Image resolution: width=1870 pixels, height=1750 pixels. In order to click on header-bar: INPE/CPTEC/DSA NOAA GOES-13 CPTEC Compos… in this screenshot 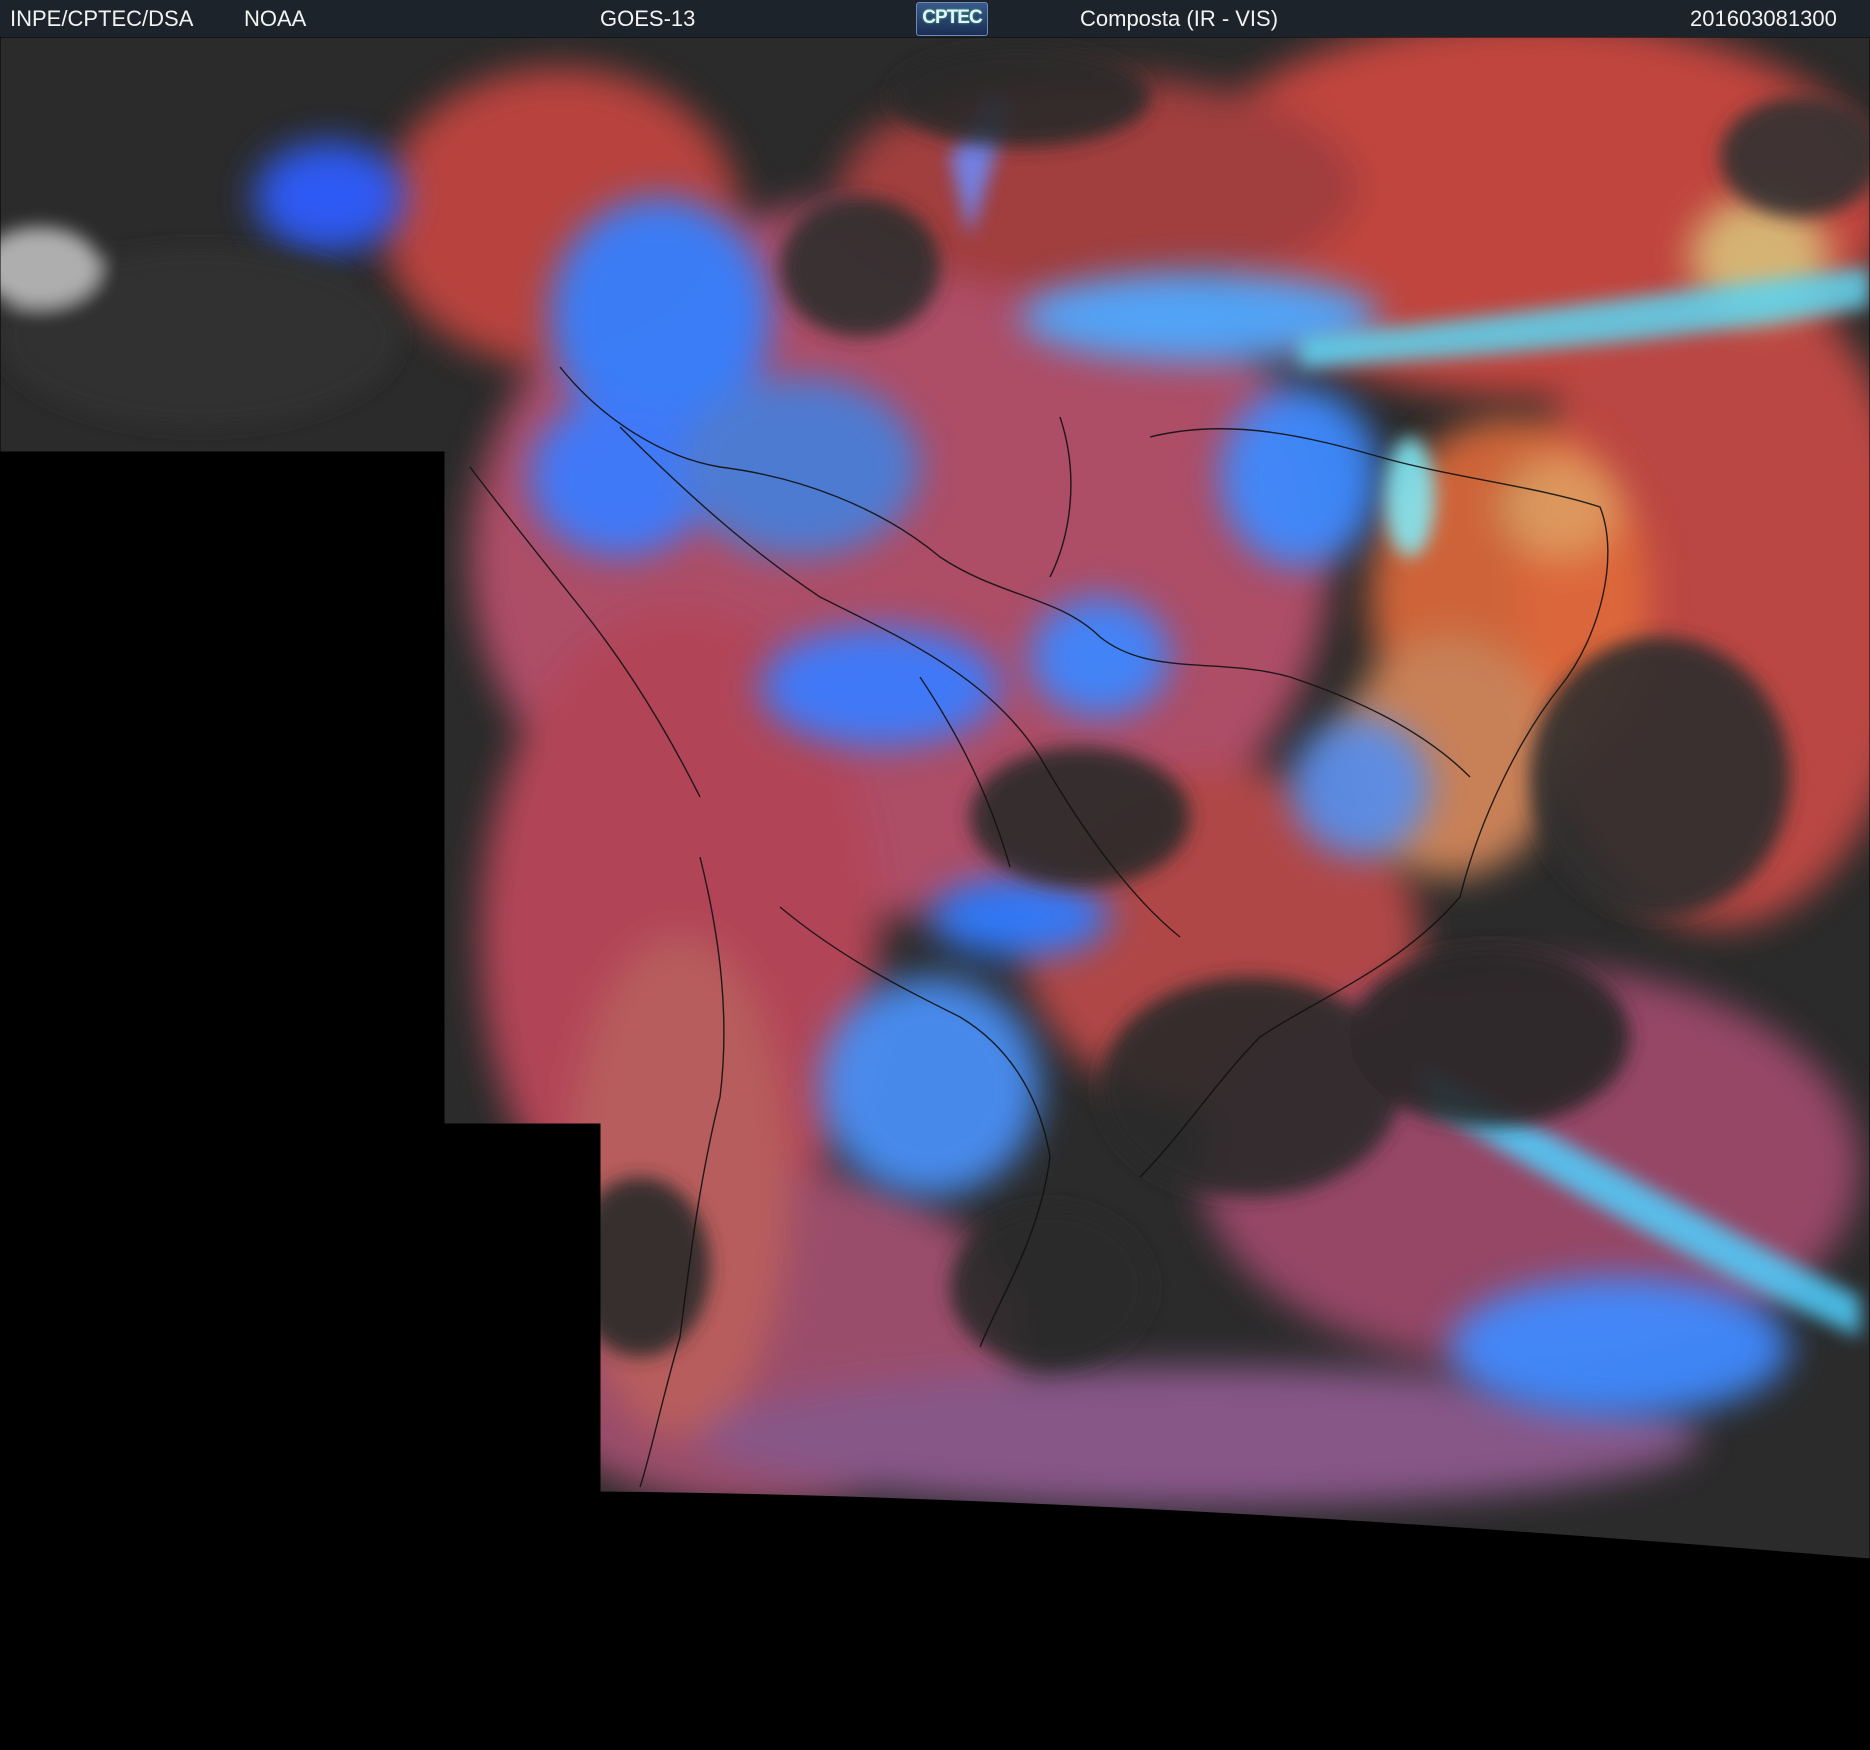, I will do `click(935, 18)`.